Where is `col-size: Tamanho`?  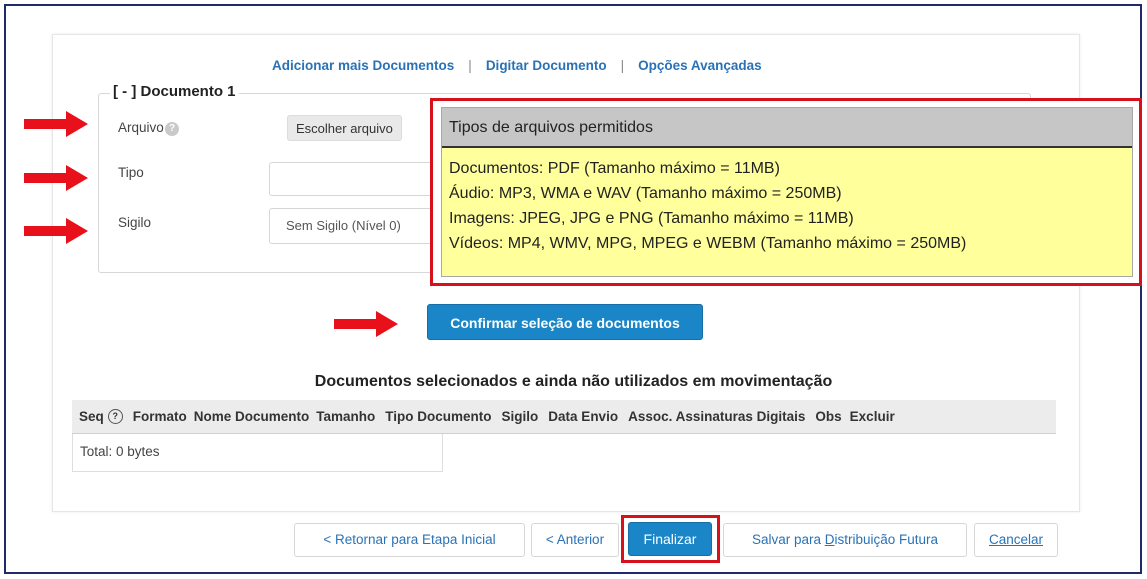 col-size: Tamanho is located at coordinates (346, 416).